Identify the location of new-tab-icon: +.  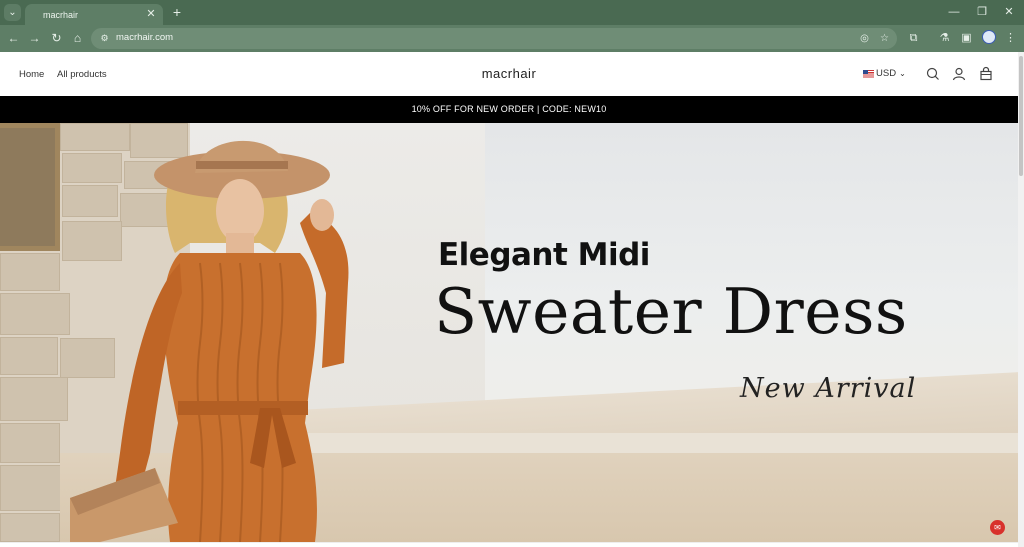
(177, 12).